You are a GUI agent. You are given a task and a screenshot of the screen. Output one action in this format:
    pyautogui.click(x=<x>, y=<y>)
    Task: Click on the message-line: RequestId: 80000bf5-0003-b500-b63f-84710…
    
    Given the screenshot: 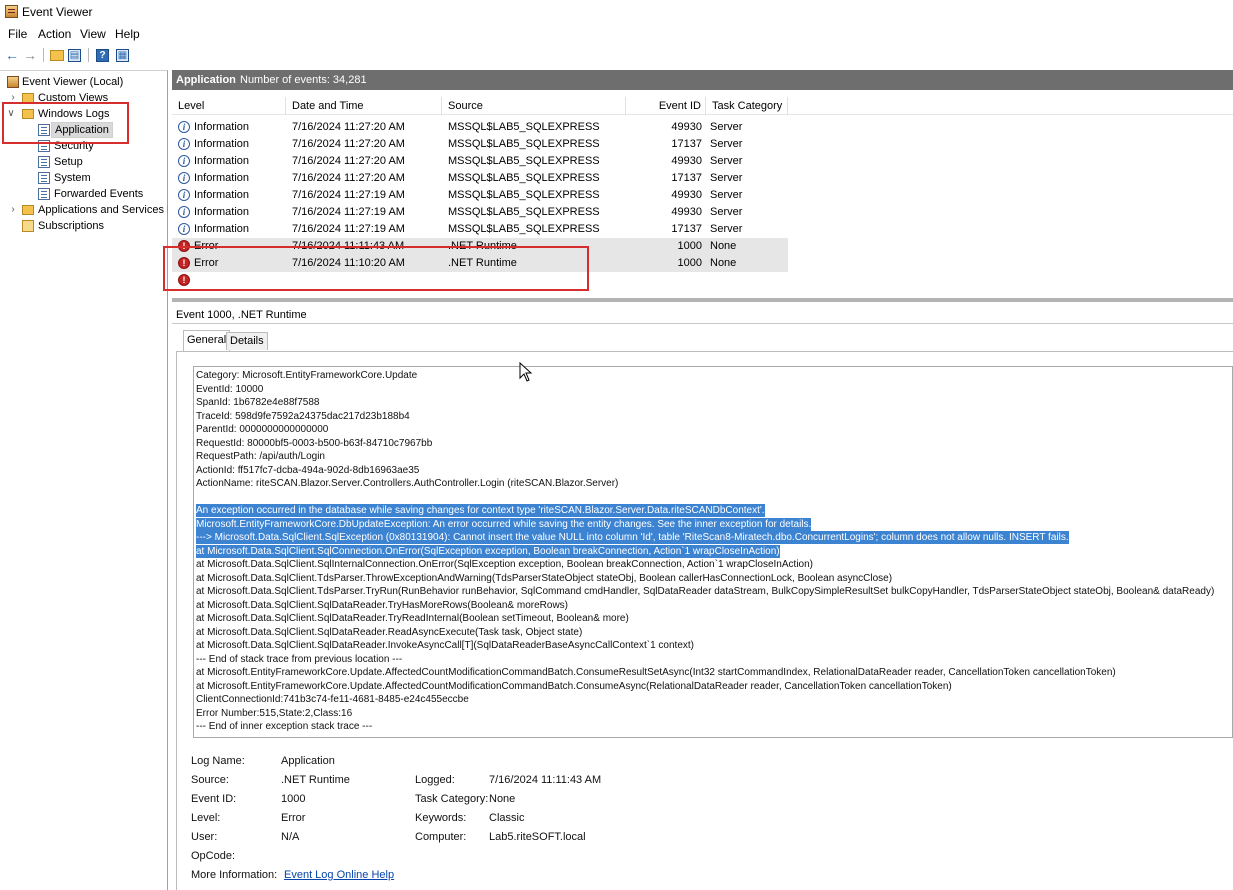 What is the action you would take?
    pyautogui.click(x=314, y=443)
    